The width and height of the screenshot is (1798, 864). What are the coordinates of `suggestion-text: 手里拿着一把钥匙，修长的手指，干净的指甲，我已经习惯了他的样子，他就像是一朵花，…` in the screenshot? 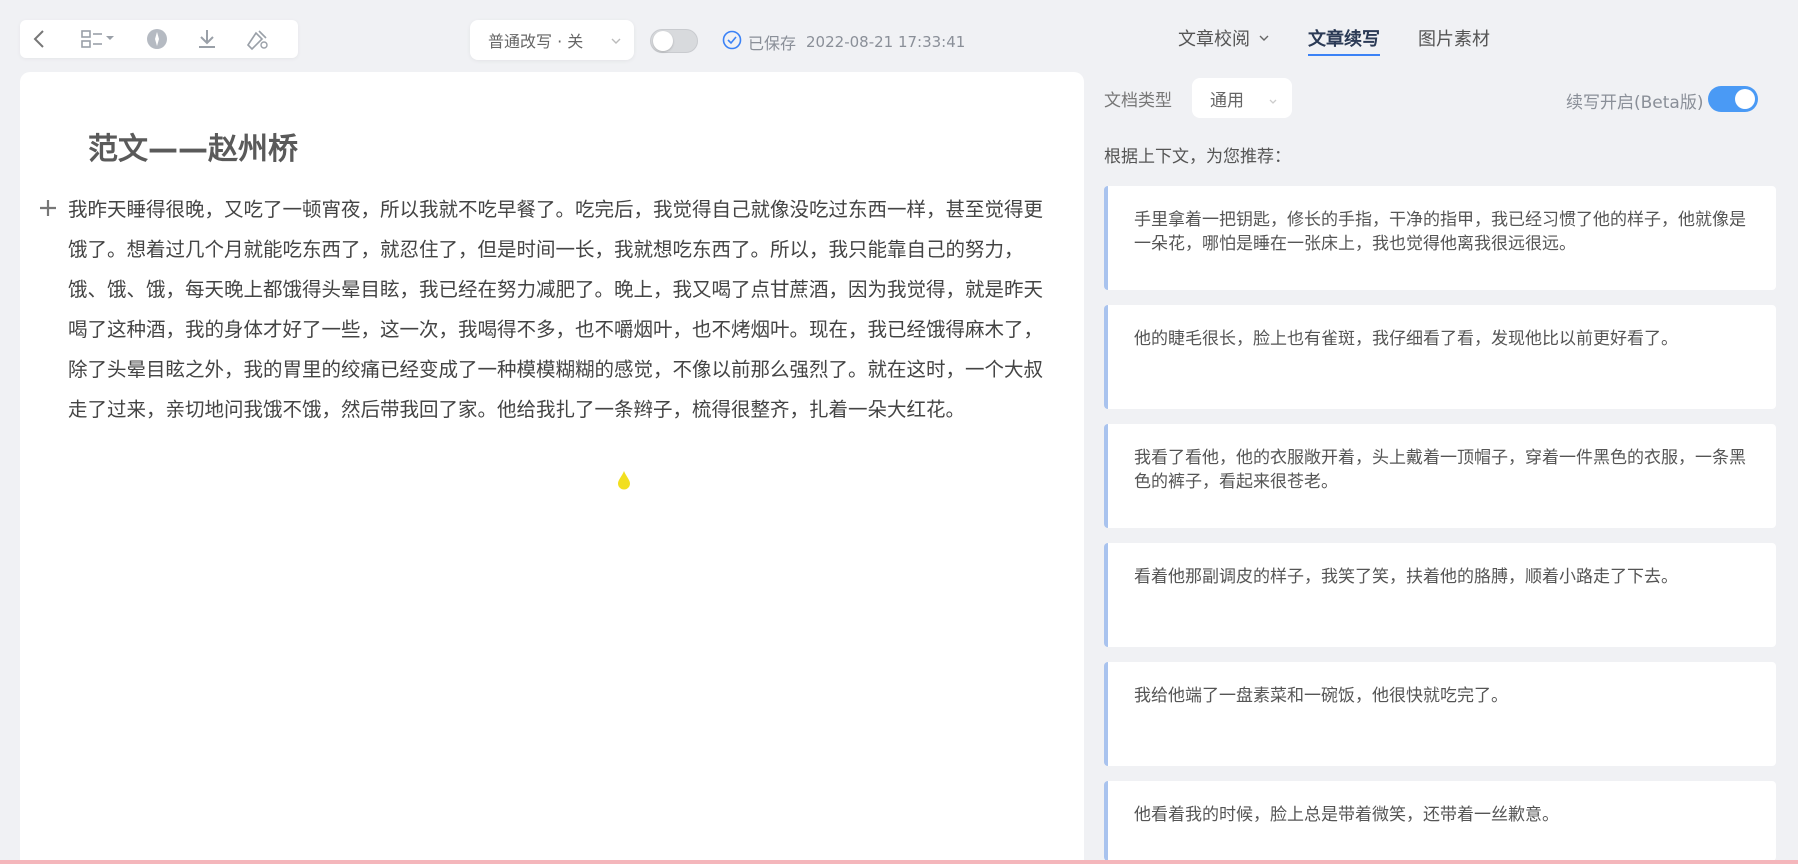 It's located at (1440, 232).